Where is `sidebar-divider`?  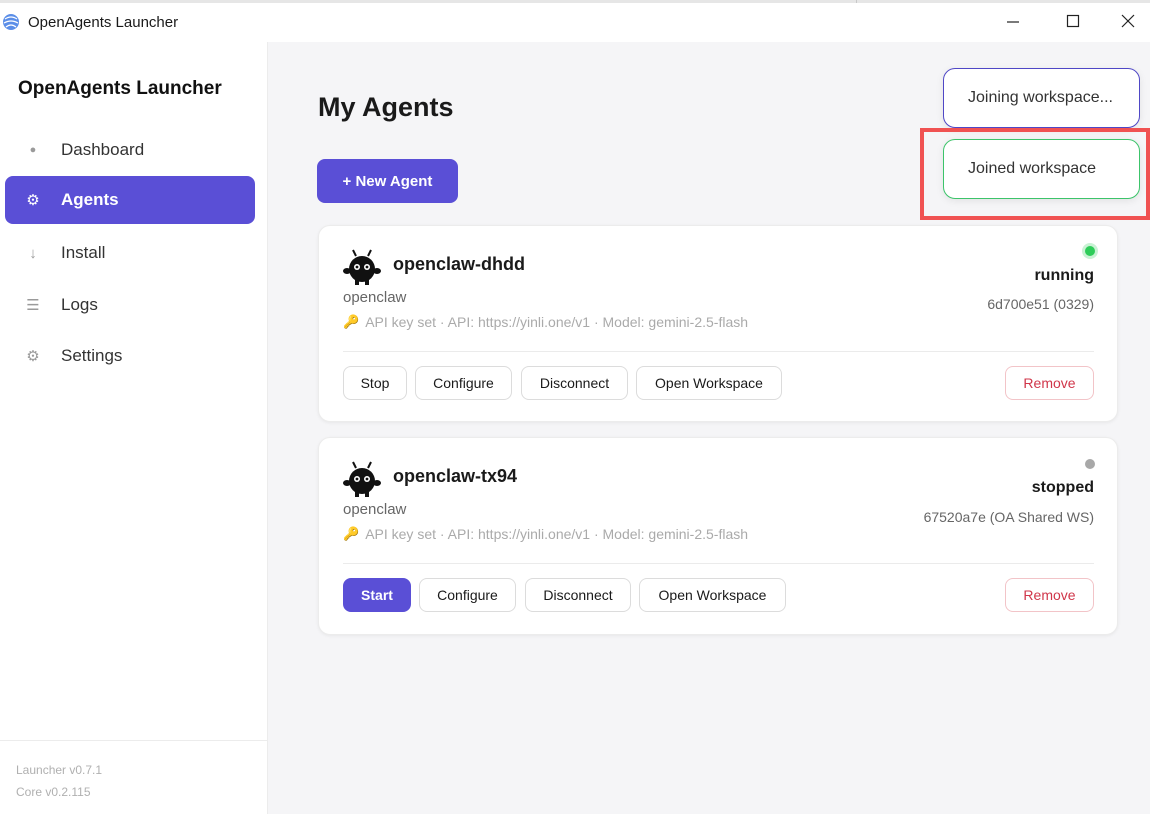 sidebar-divider is located at coordinates (134, 740).